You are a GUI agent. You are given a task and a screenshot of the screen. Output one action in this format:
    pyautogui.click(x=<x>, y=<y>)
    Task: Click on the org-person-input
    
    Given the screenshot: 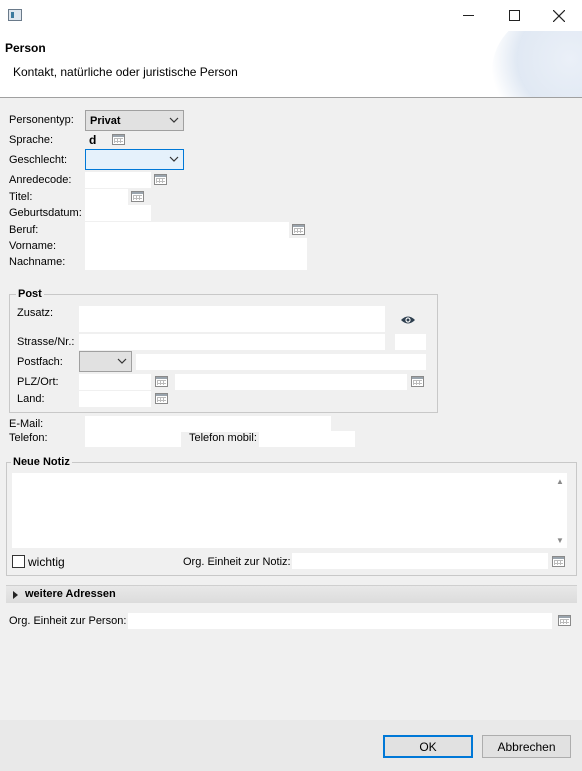 What is the action you would take?
    pyautogui.click(x=340, y=621)
    